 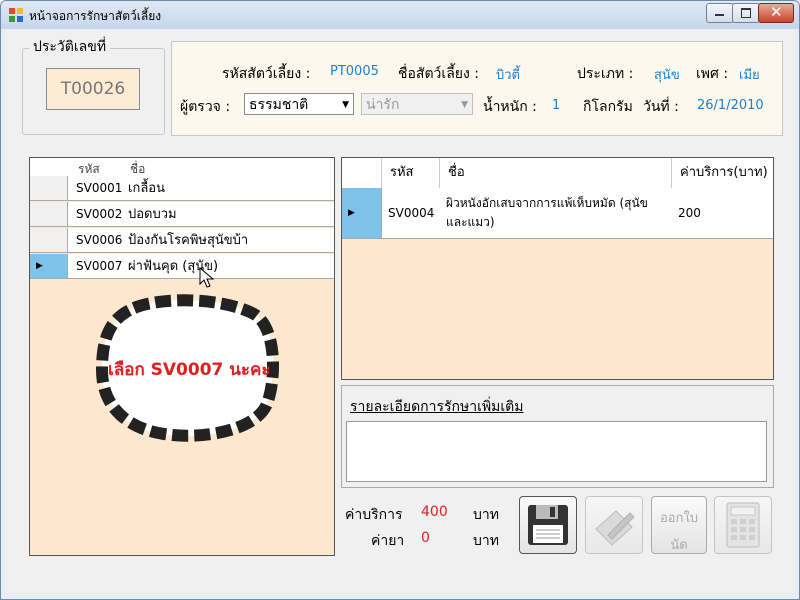 I want to click on service-name-cell: ผ่าฟันคุด (สุนัข), so click(x=229, y=266).